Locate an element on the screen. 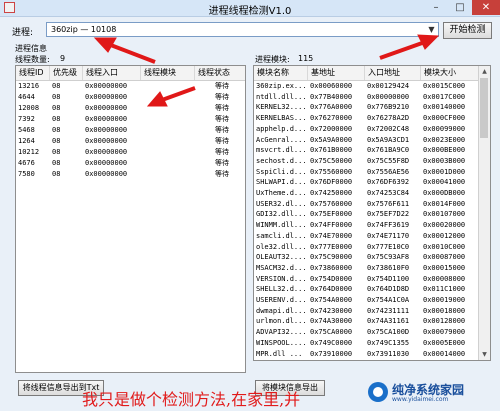 This screenshot has width=500, height=411. table-cell: 0x72002C48 is located at coordinates (388, 128).